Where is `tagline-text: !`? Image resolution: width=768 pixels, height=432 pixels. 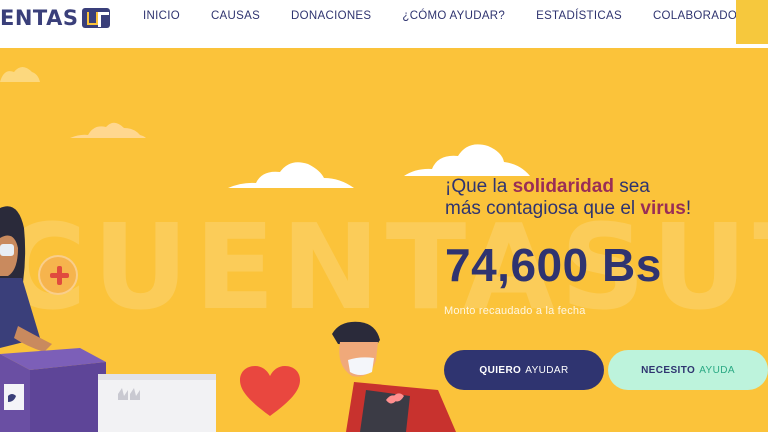
tagline-text: ! is located at coordinates (688, 208).